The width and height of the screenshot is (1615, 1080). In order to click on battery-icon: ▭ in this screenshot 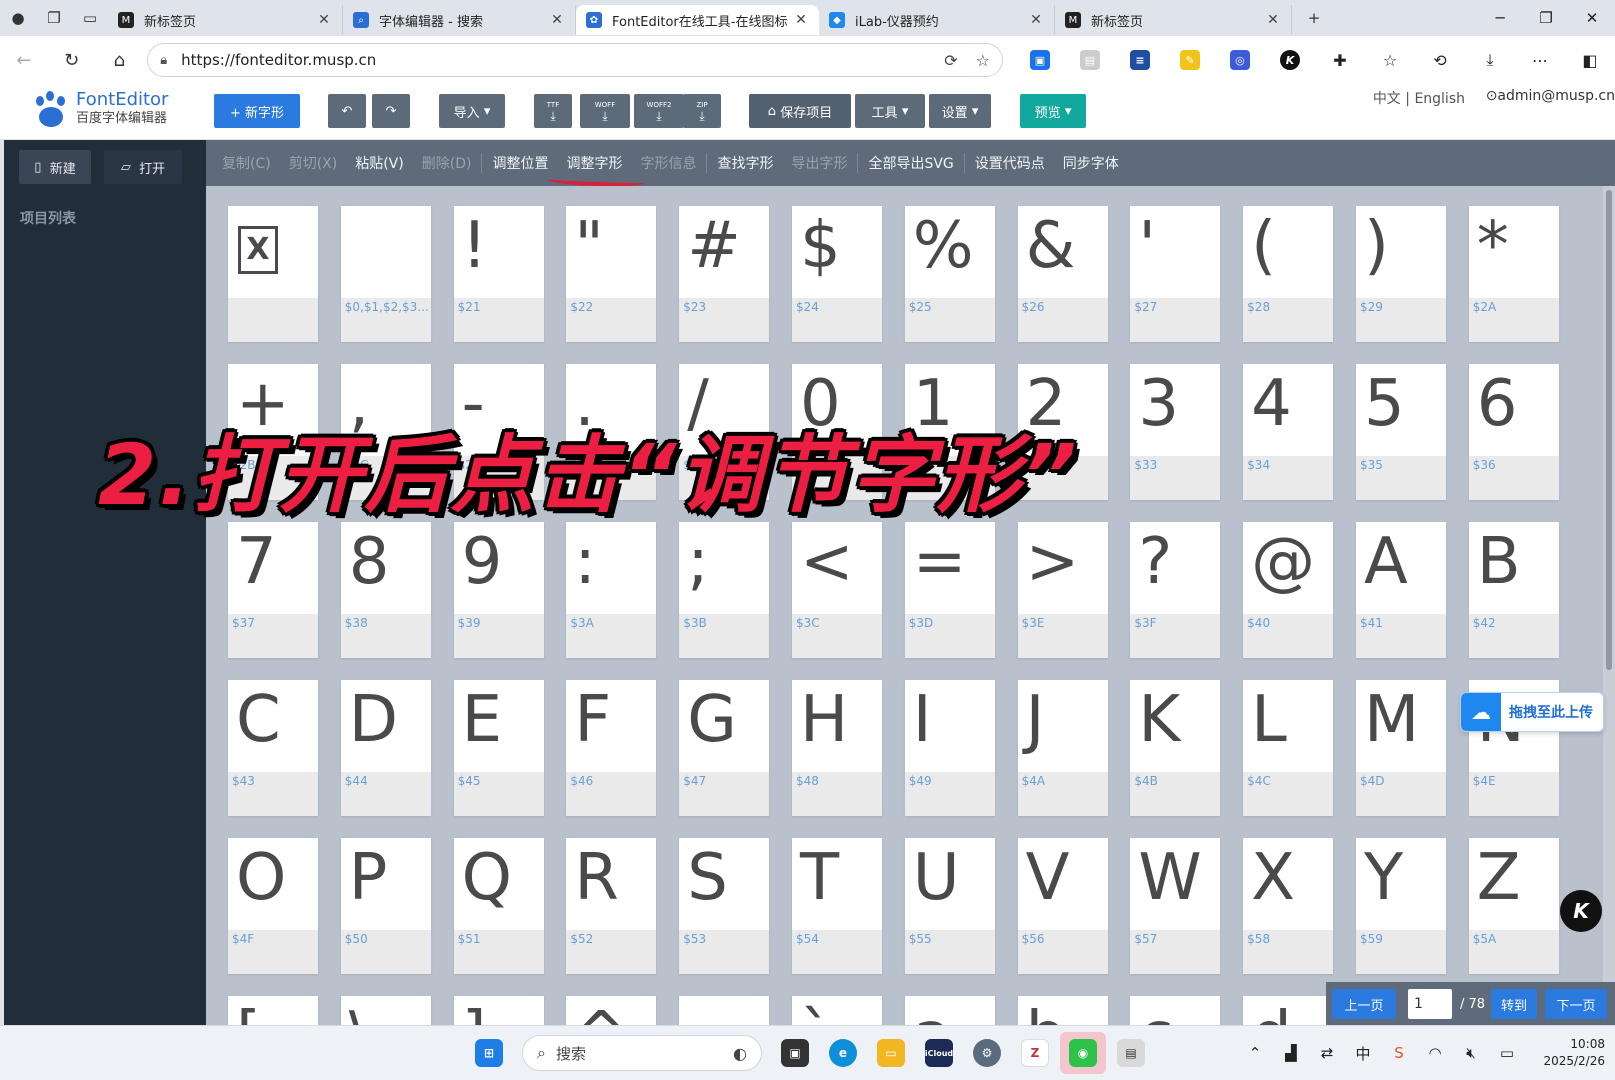, I will do `click(1507, 1053)`.